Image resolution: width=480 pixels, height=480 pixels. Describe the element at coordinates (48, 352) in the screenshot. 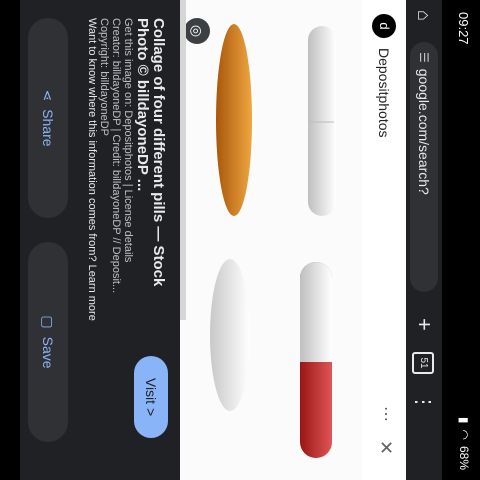

I see `save-label: Save` at that location.